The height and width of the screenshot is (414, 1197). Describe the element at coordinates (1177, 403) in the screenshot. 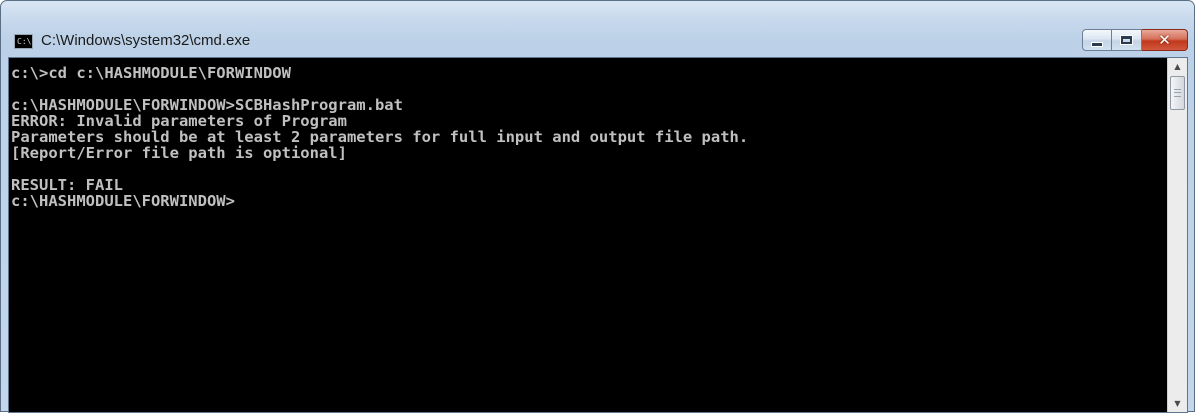

I see `scroll-down-arrow-icon: ▼` at that location.